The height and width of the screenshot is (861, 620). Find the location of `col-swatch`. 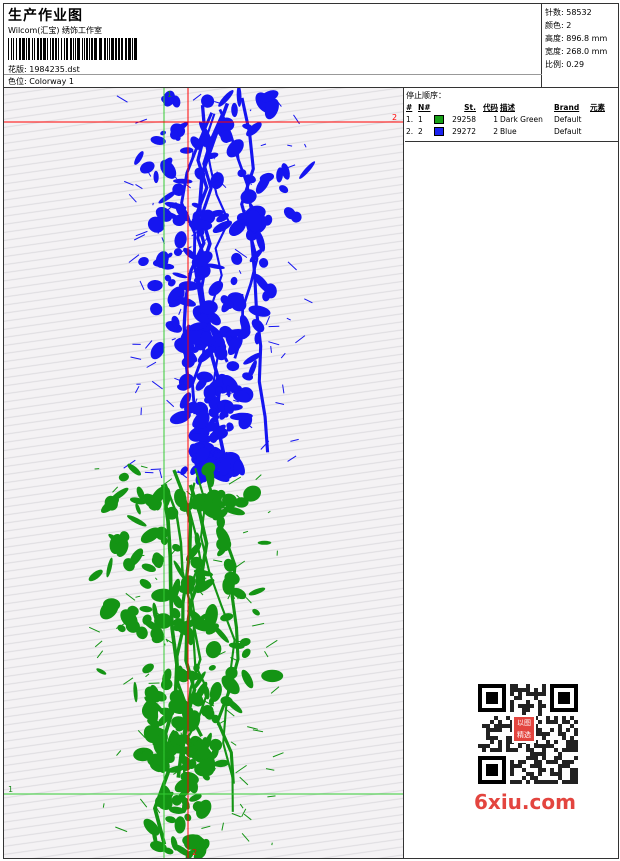

col-swatch is located at coordinates (440, 107).